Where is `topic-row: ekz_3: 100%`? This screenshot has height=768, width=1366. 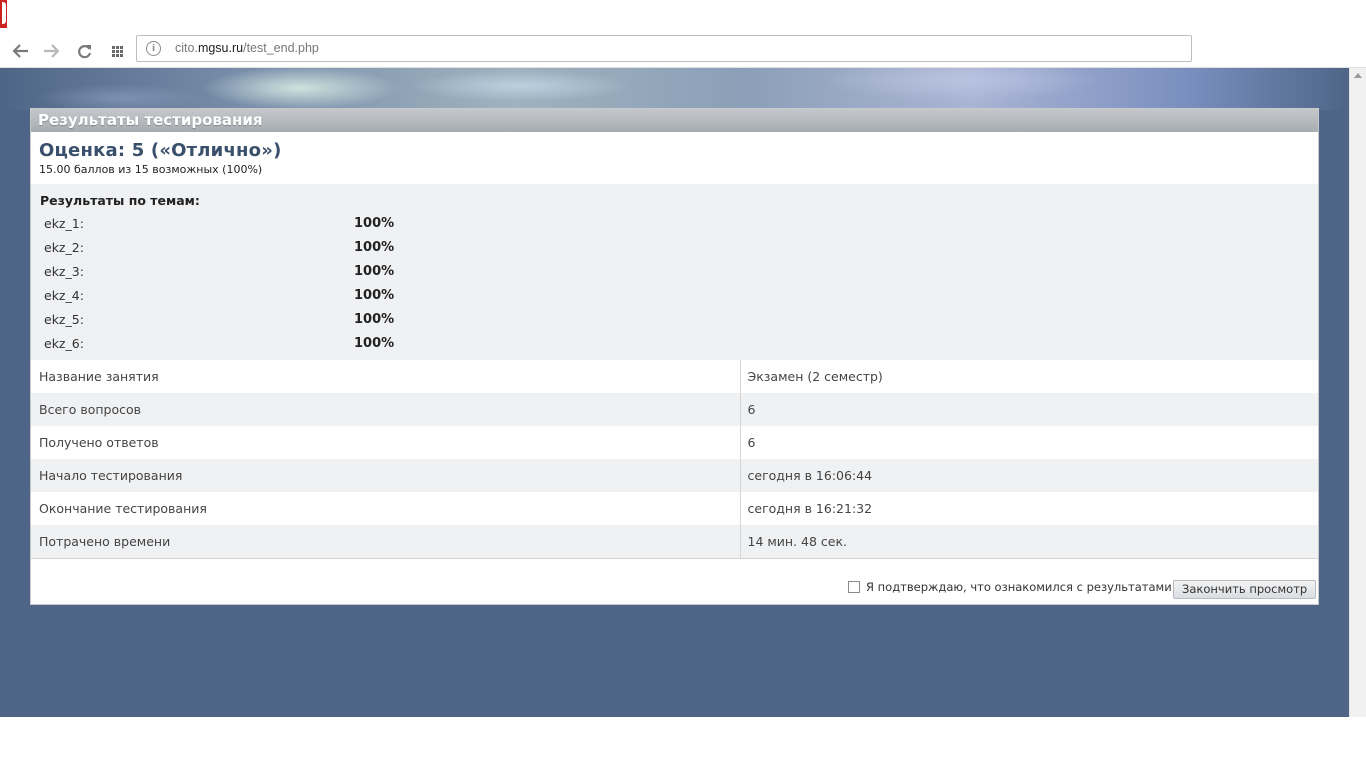
topic-row: ekz_3: 100% is located at coordinates (679, 271).